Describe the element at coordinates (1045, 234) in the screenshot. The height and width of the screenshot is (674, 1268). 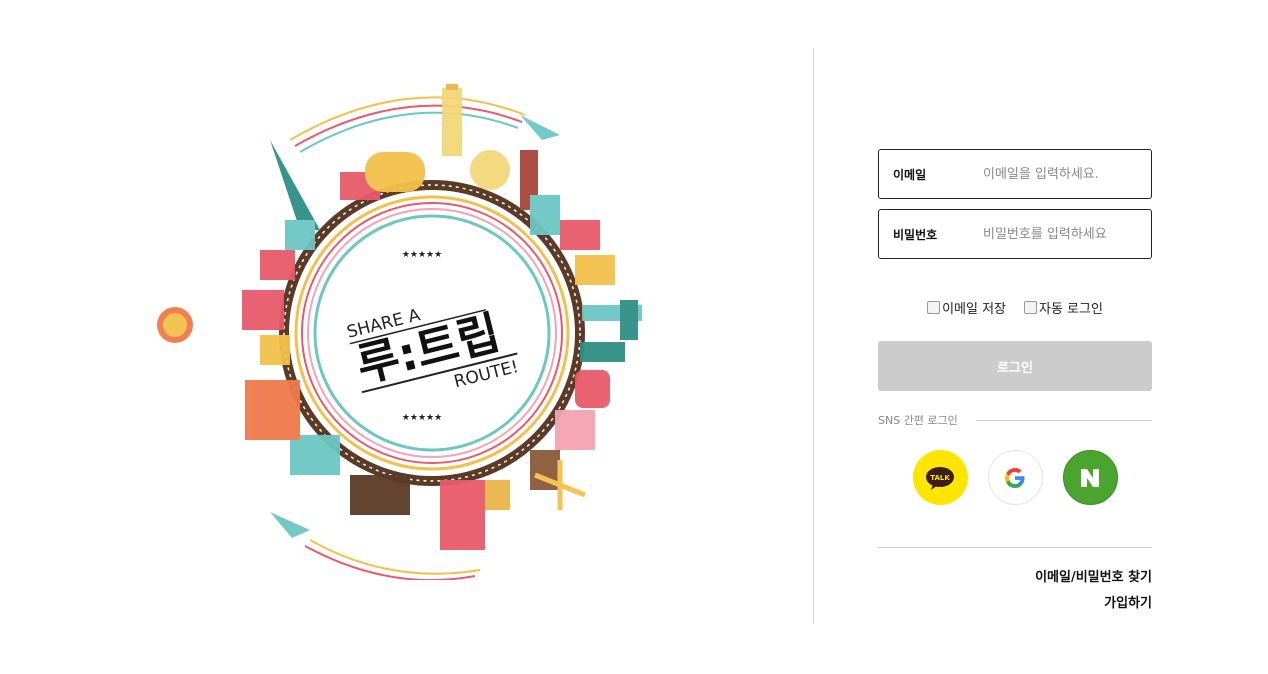
I see `password-input` at that location.